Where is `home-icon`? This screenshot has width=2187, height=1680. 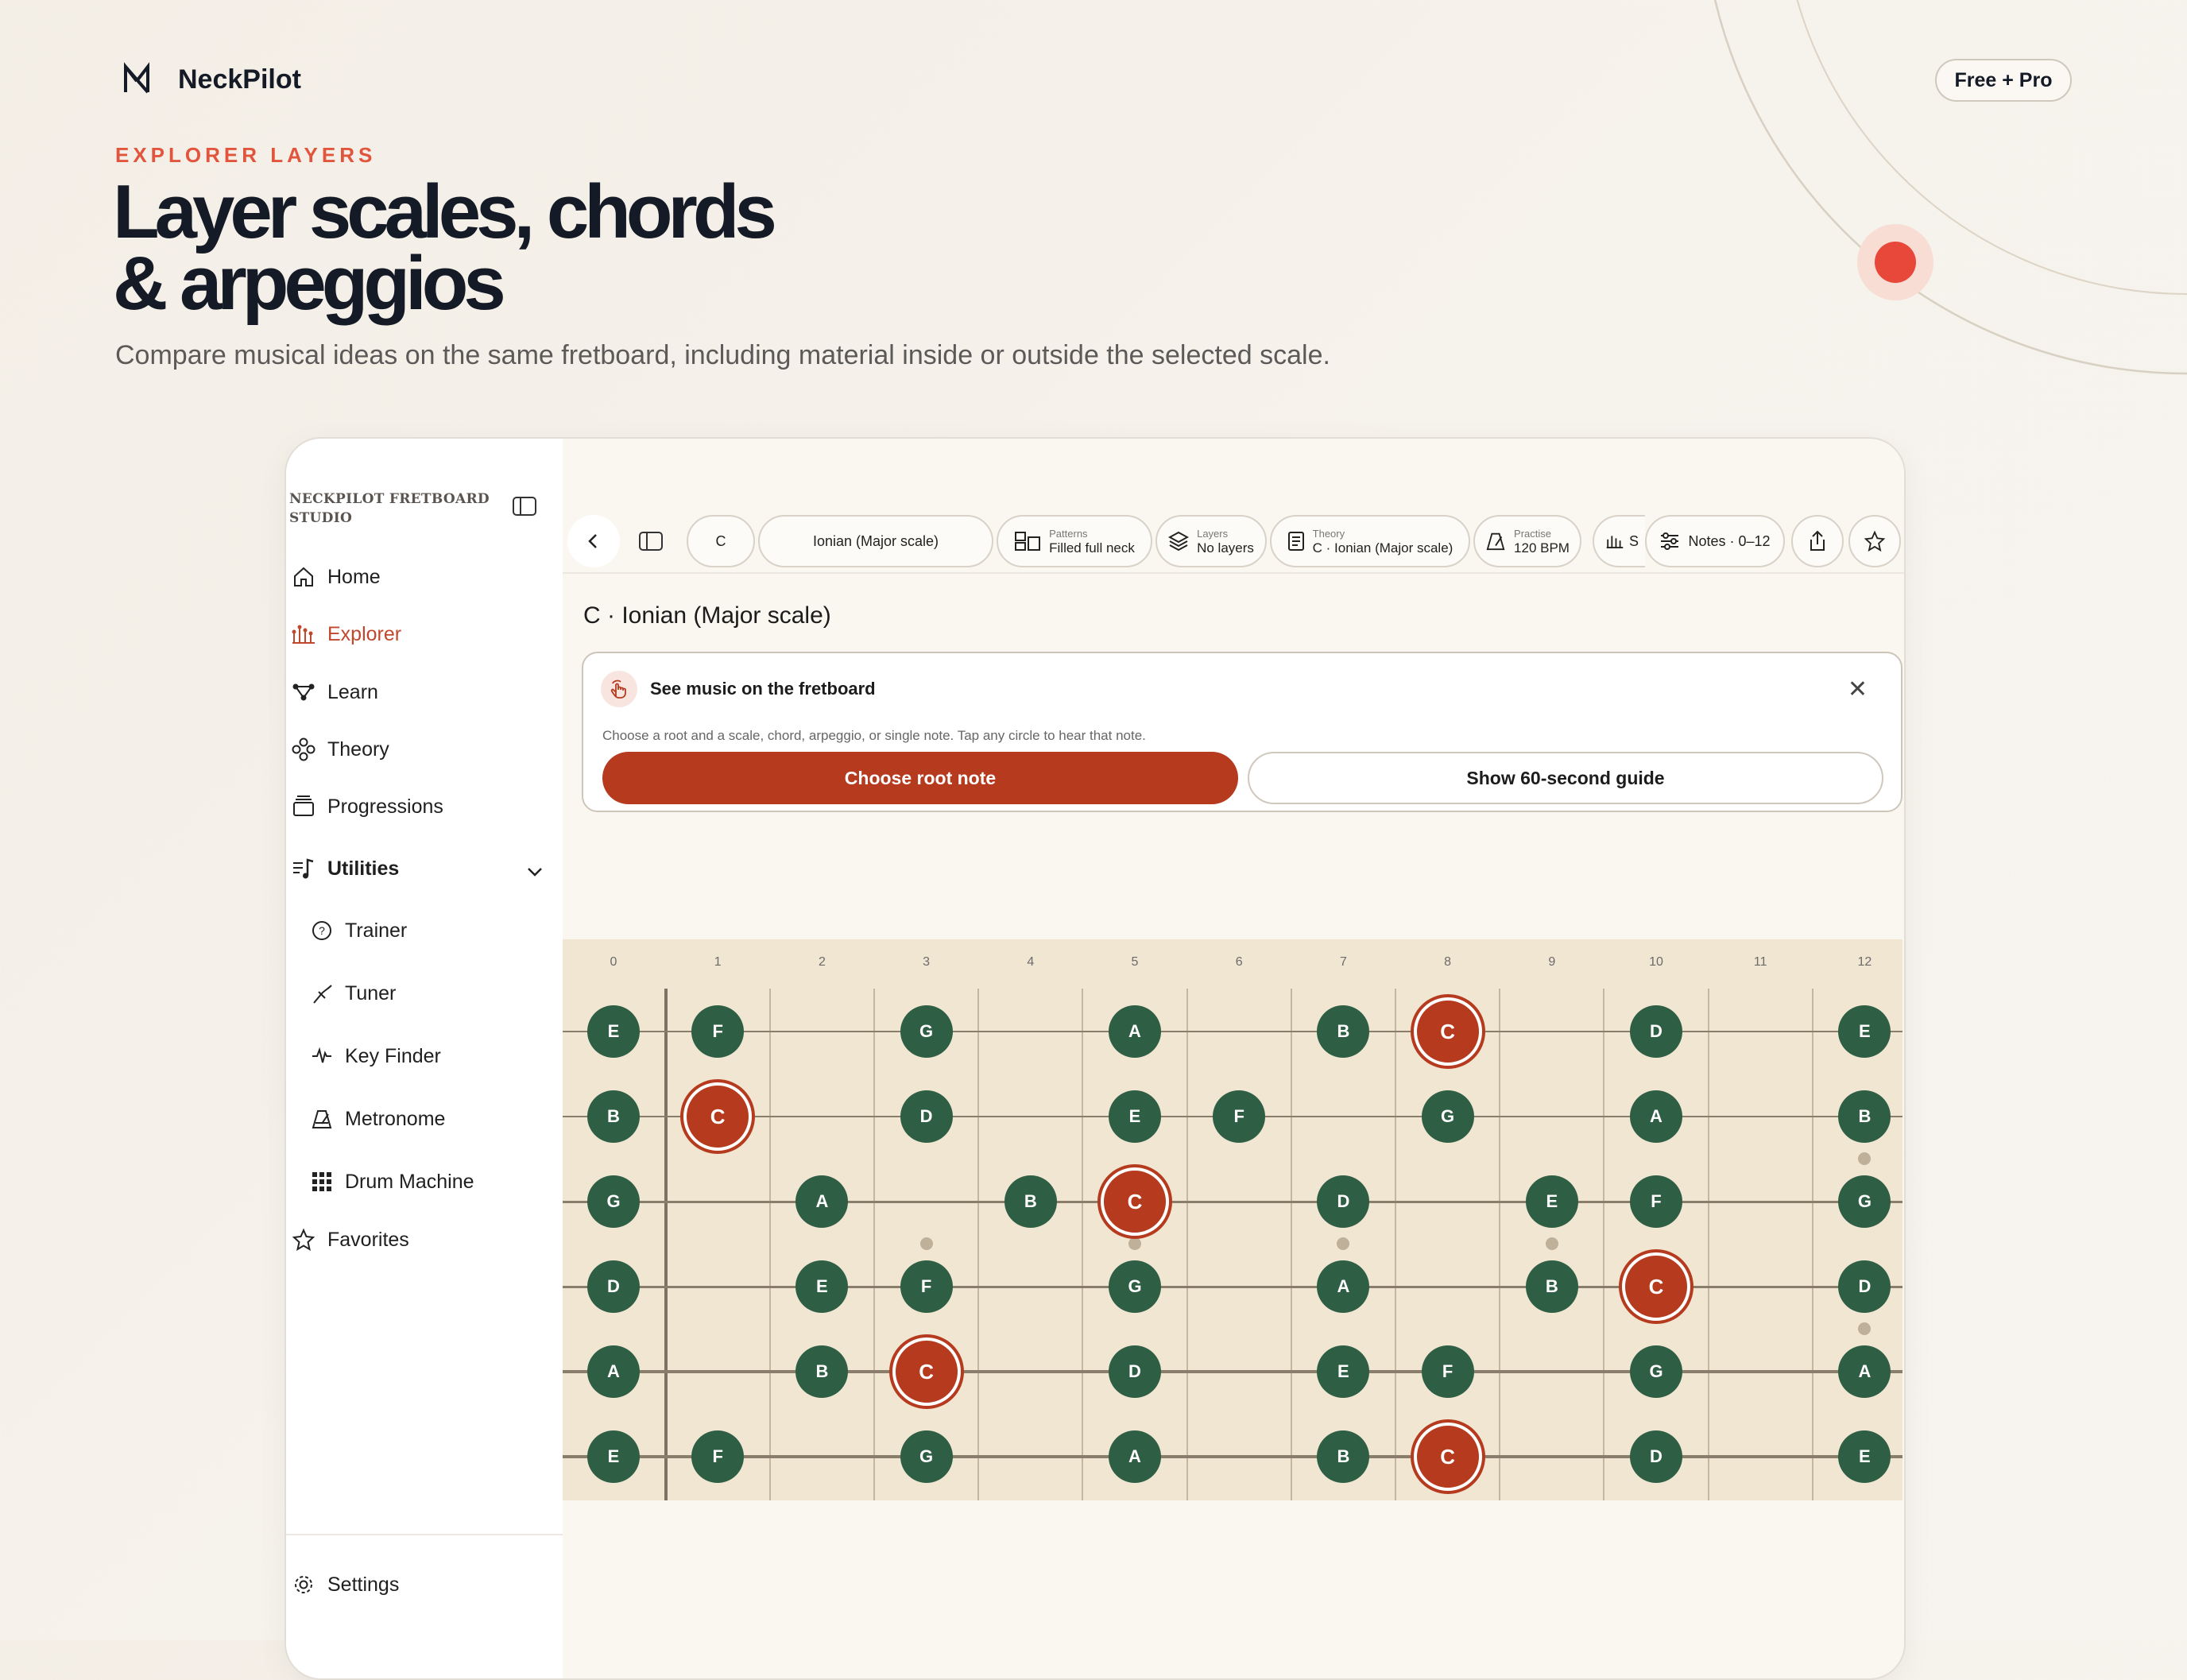
home-icon is located at coordinates (303, 577).